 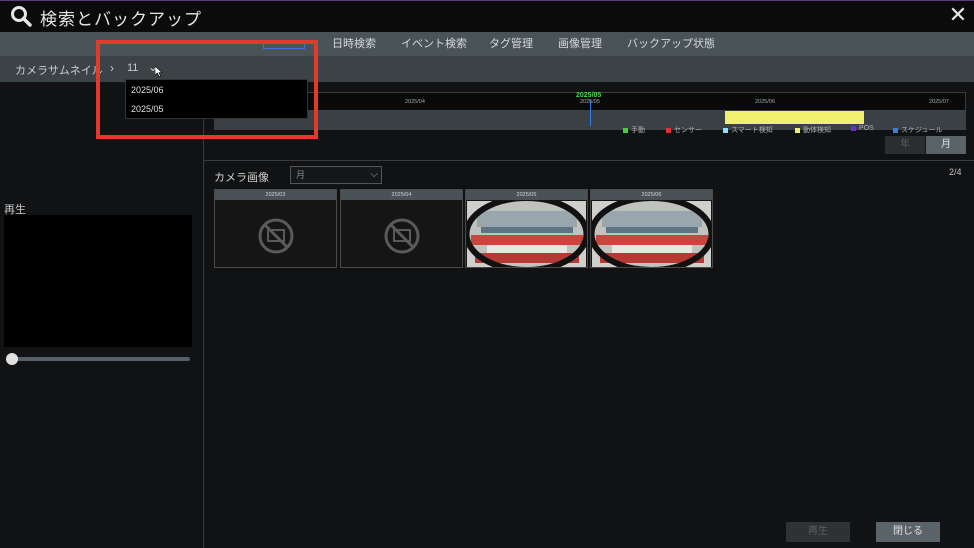 What do you see at coordinates (98, 281) in the screenshot?
I see `playback-preview` at bounding box center [98, 281].